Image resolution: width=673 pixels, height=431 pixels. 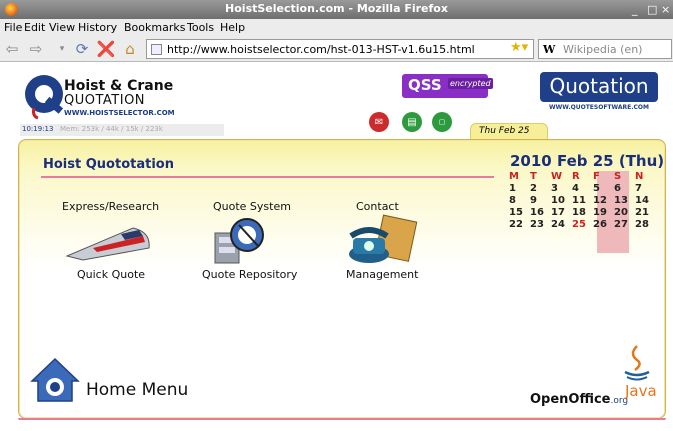 I want to click on home-menu-icon, so click(x=55, y=380).